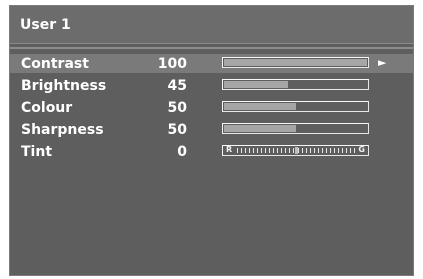  Describe the element at coordinates (47, 108) in the screenshot. I see `menu-item-label: Colour` at that location.